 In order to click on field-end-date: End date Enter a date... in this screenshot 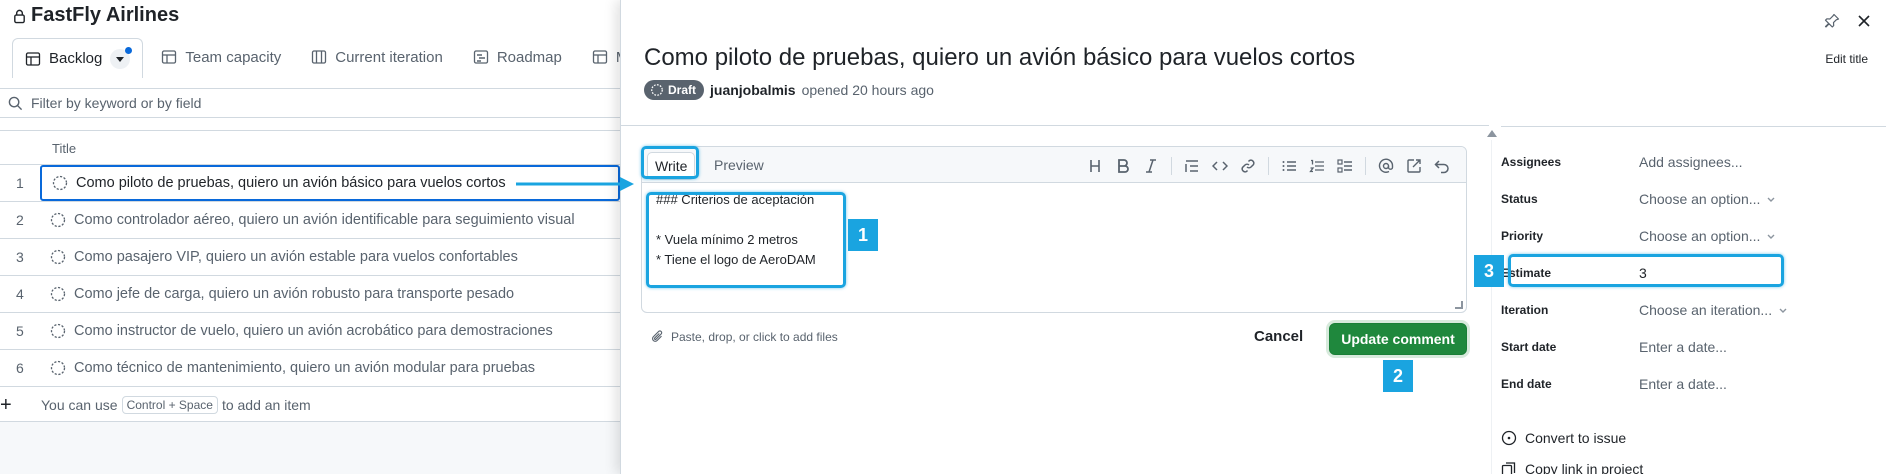, I will do `click(1651, 384)`.